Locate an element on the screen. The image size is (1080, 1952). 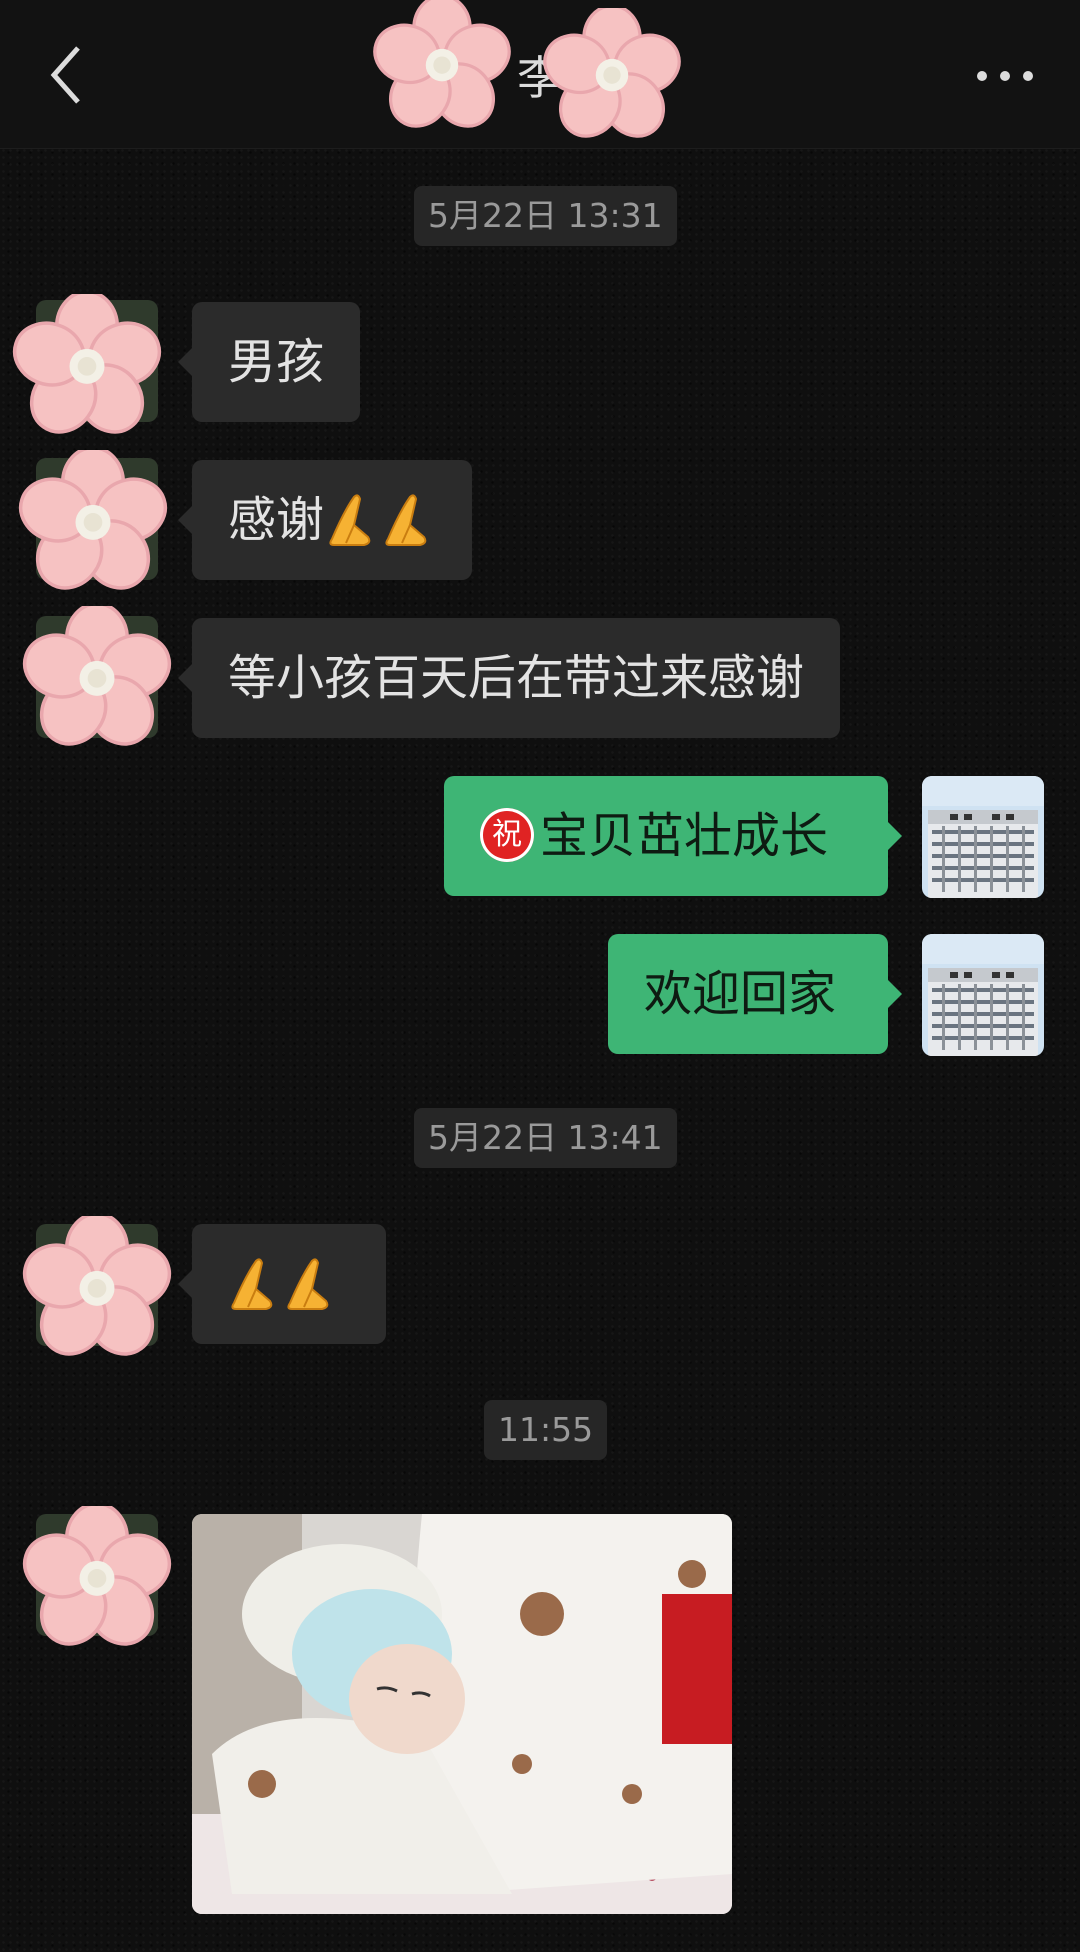
message-text: 等小孩百天后在带过来感谢 is located at coordinates (516, 678).